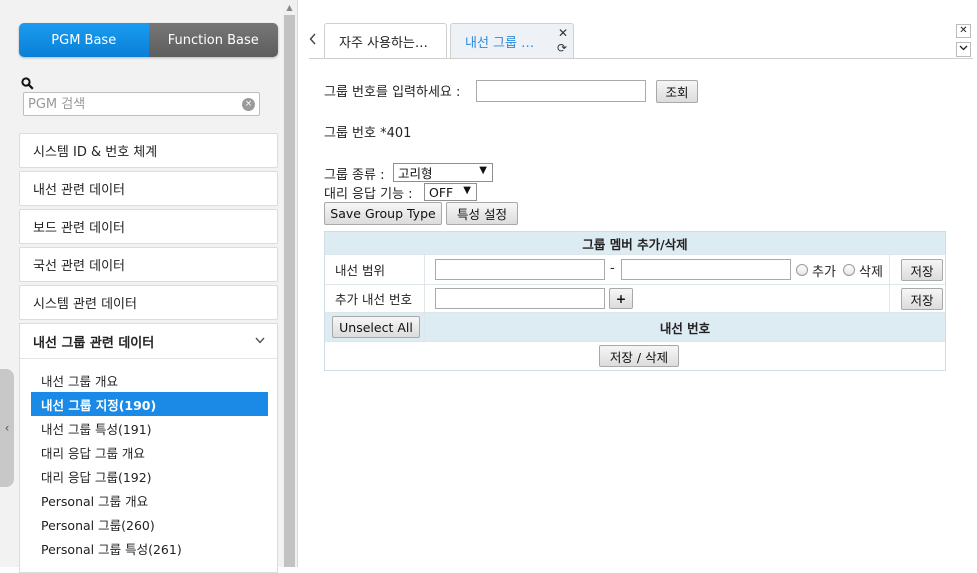 The width and height of the screenshot is (977, 573). Describe the element at coordinates (149, 524) in the screenshot. I see `submenu-item: Personal 그룹(260)` at that location.